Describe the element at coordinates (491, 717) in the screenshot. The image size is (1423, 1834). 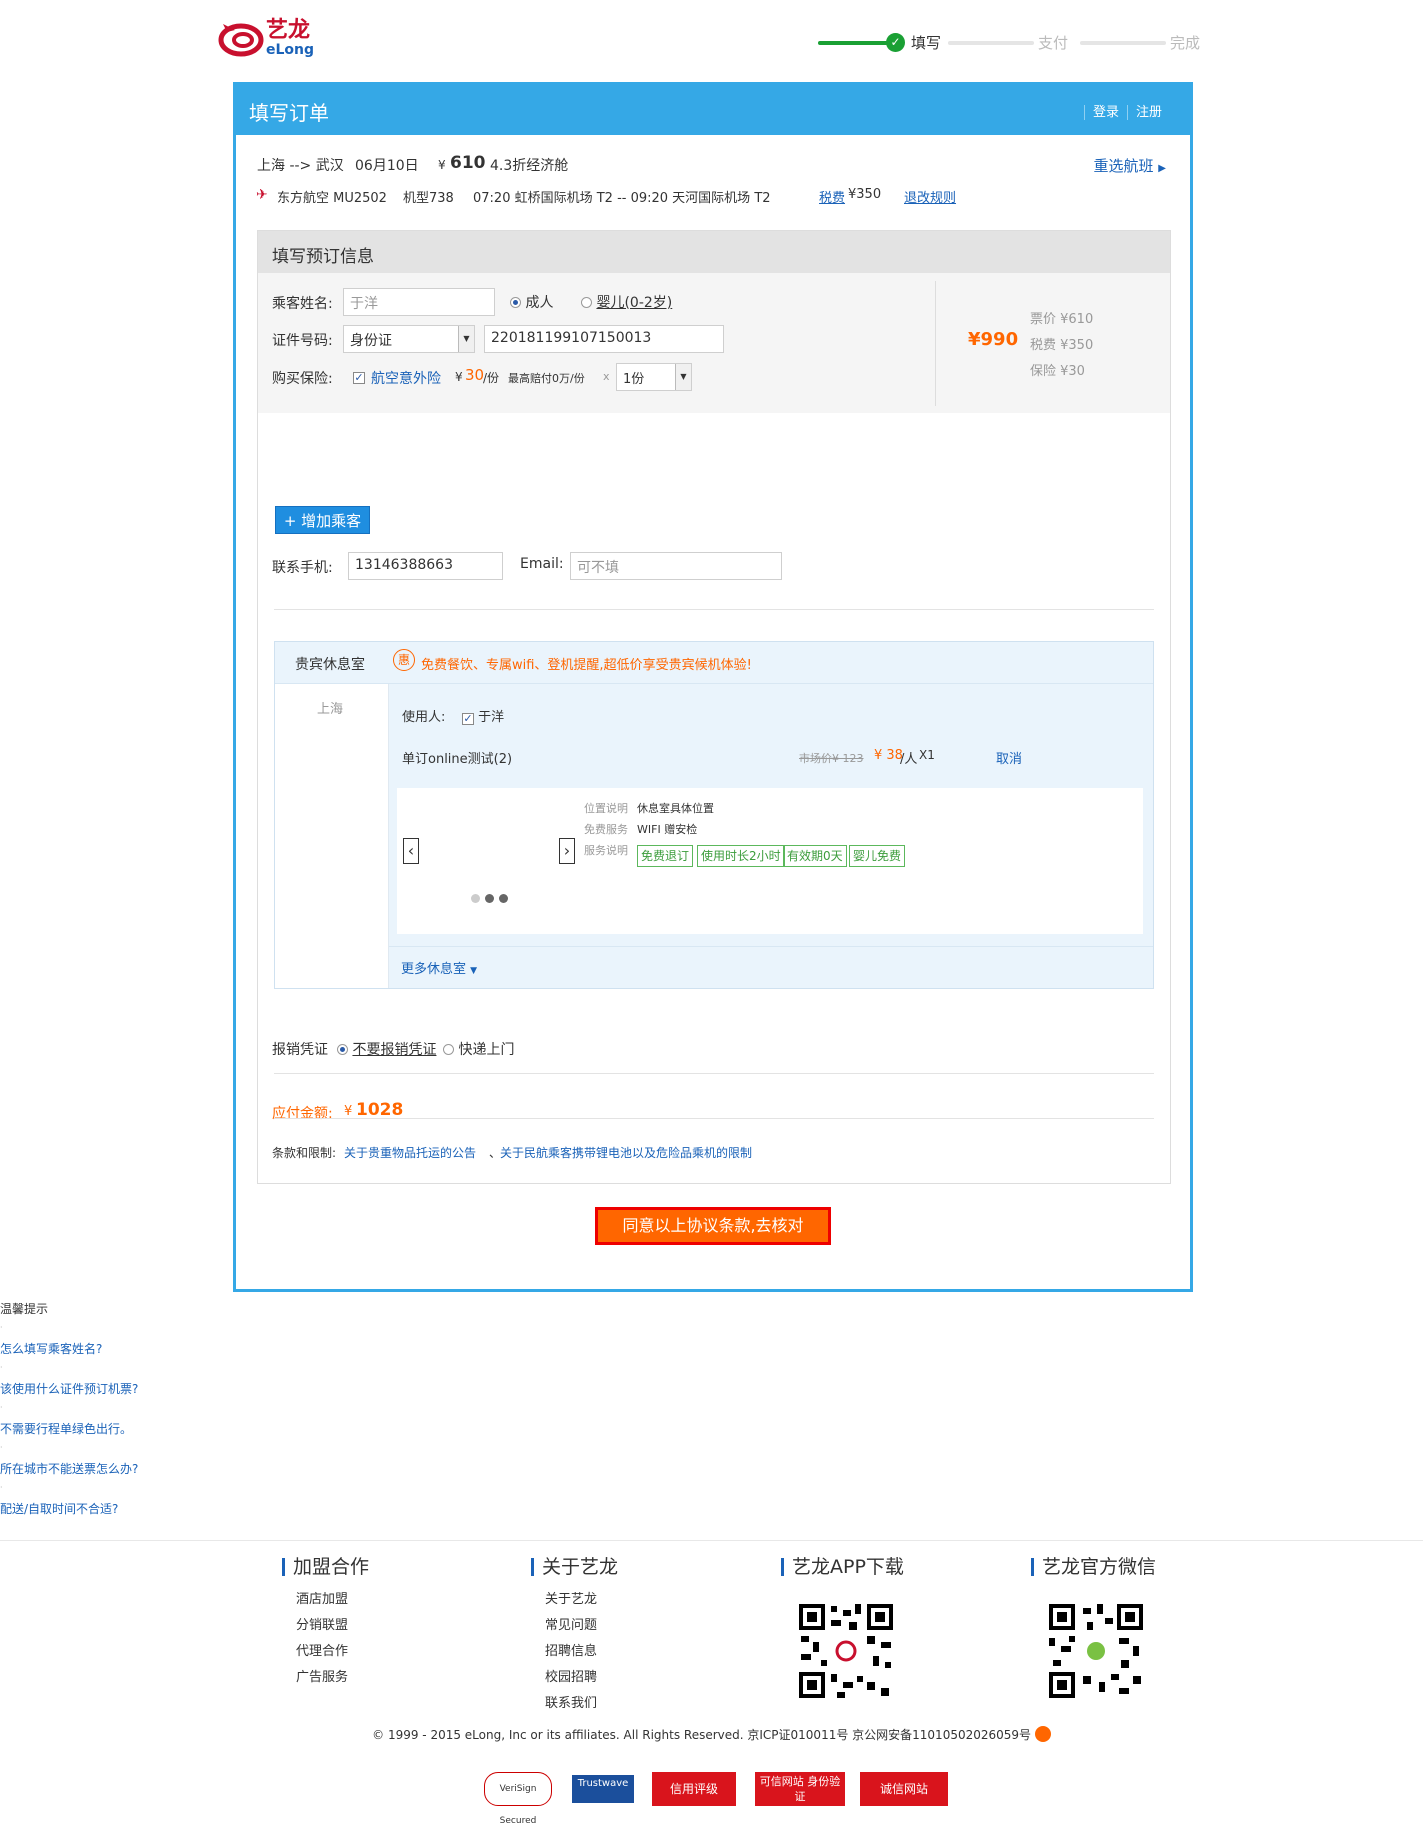
I see `lounge-user-name: 于洋` at that location.